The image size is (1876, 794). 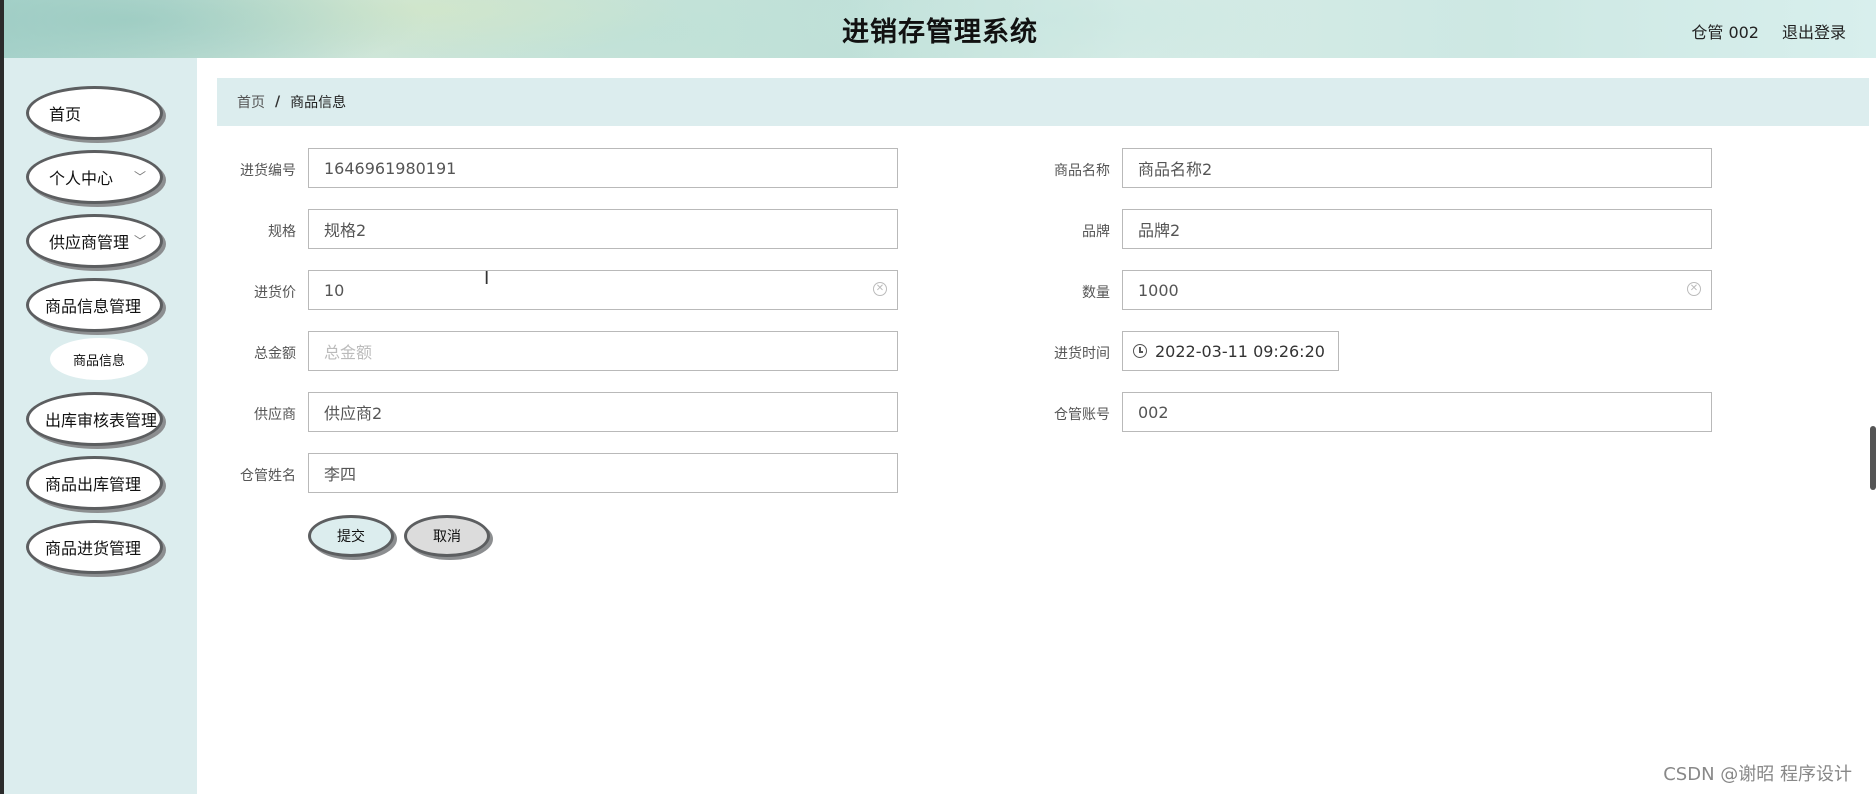 I want to click on watermark: CSDN @谢昭 程序设计, so click(x=1757, y=774).